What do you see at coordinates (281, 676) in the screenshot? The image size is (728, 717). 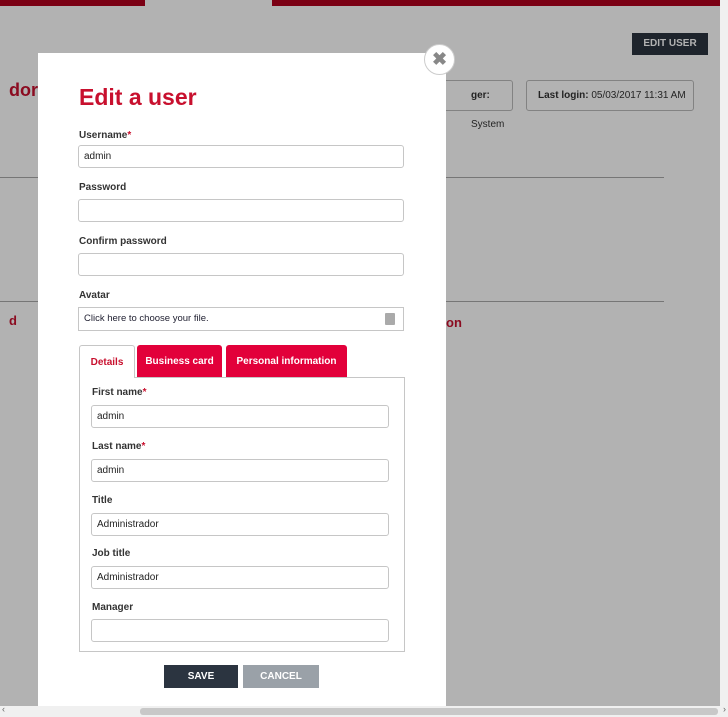 I see `cancel-button: CANCEL` at bounding box center [281, 676].